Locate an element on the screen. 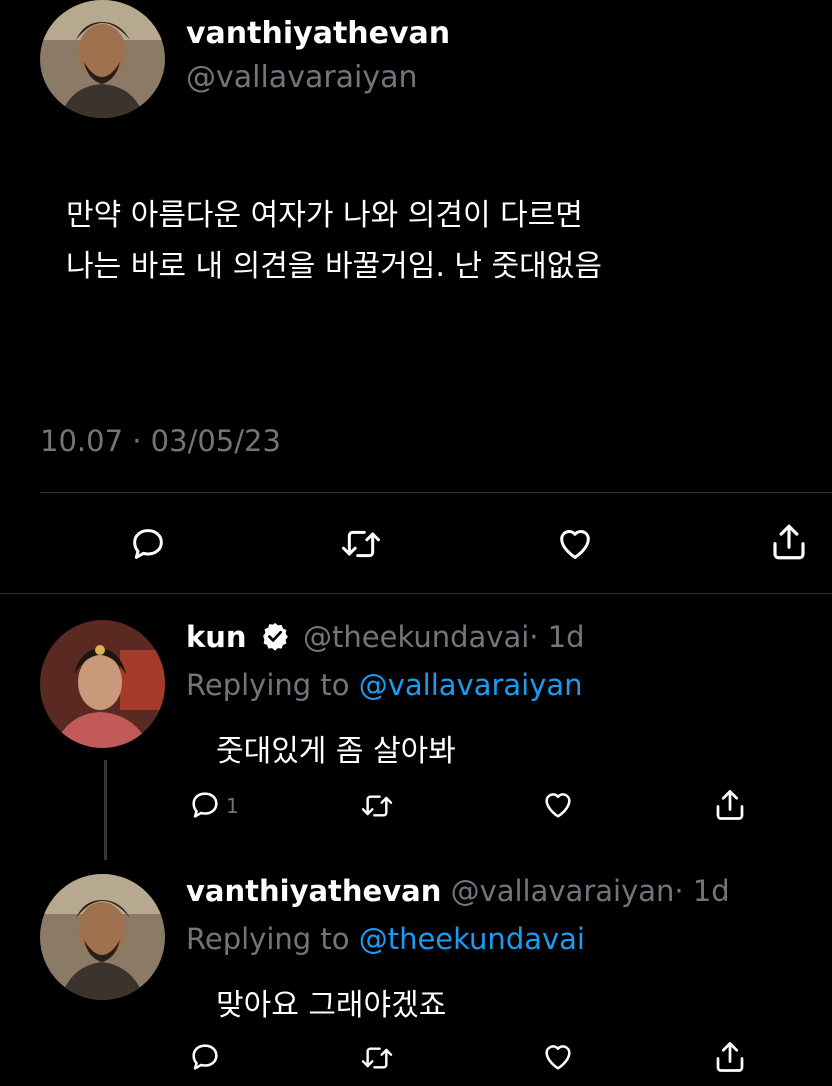  tweet-text-line: 나는 바로 내 의견을 바꿀거임. 난 줏대없음 is located at coordinates (334, 266).